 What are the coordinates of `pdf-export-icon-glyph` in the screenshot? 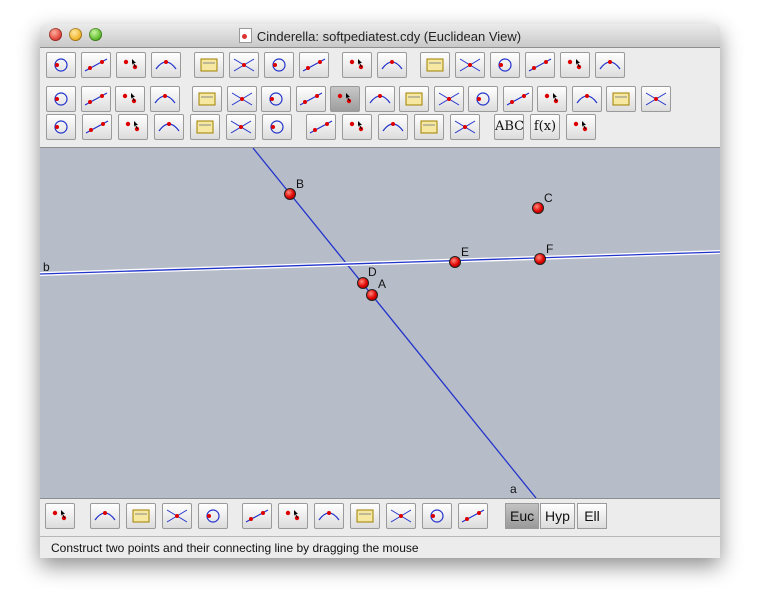 It's located at (59, 515).